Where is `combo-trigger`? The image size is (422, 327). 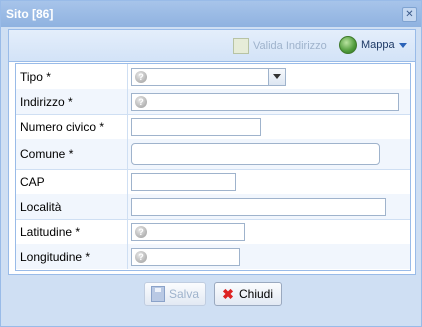
combo-trigger is located at coordinates (276, 76).